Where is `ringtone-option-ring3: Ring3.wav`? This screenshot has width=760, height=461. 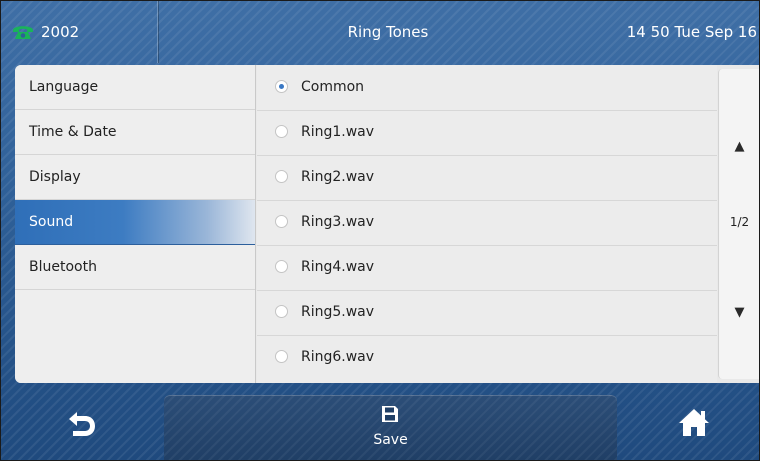 ringtone-option-ring3: Ring3.wav is located at coordinates (487, 223).